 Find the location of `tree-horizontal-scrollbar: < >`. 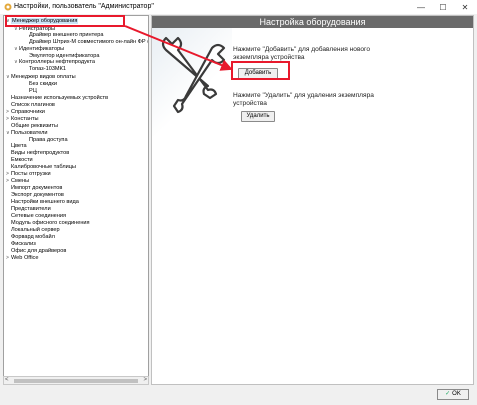

tree-horizontal-scrollbar: < > is located at coordinates (76, 380).